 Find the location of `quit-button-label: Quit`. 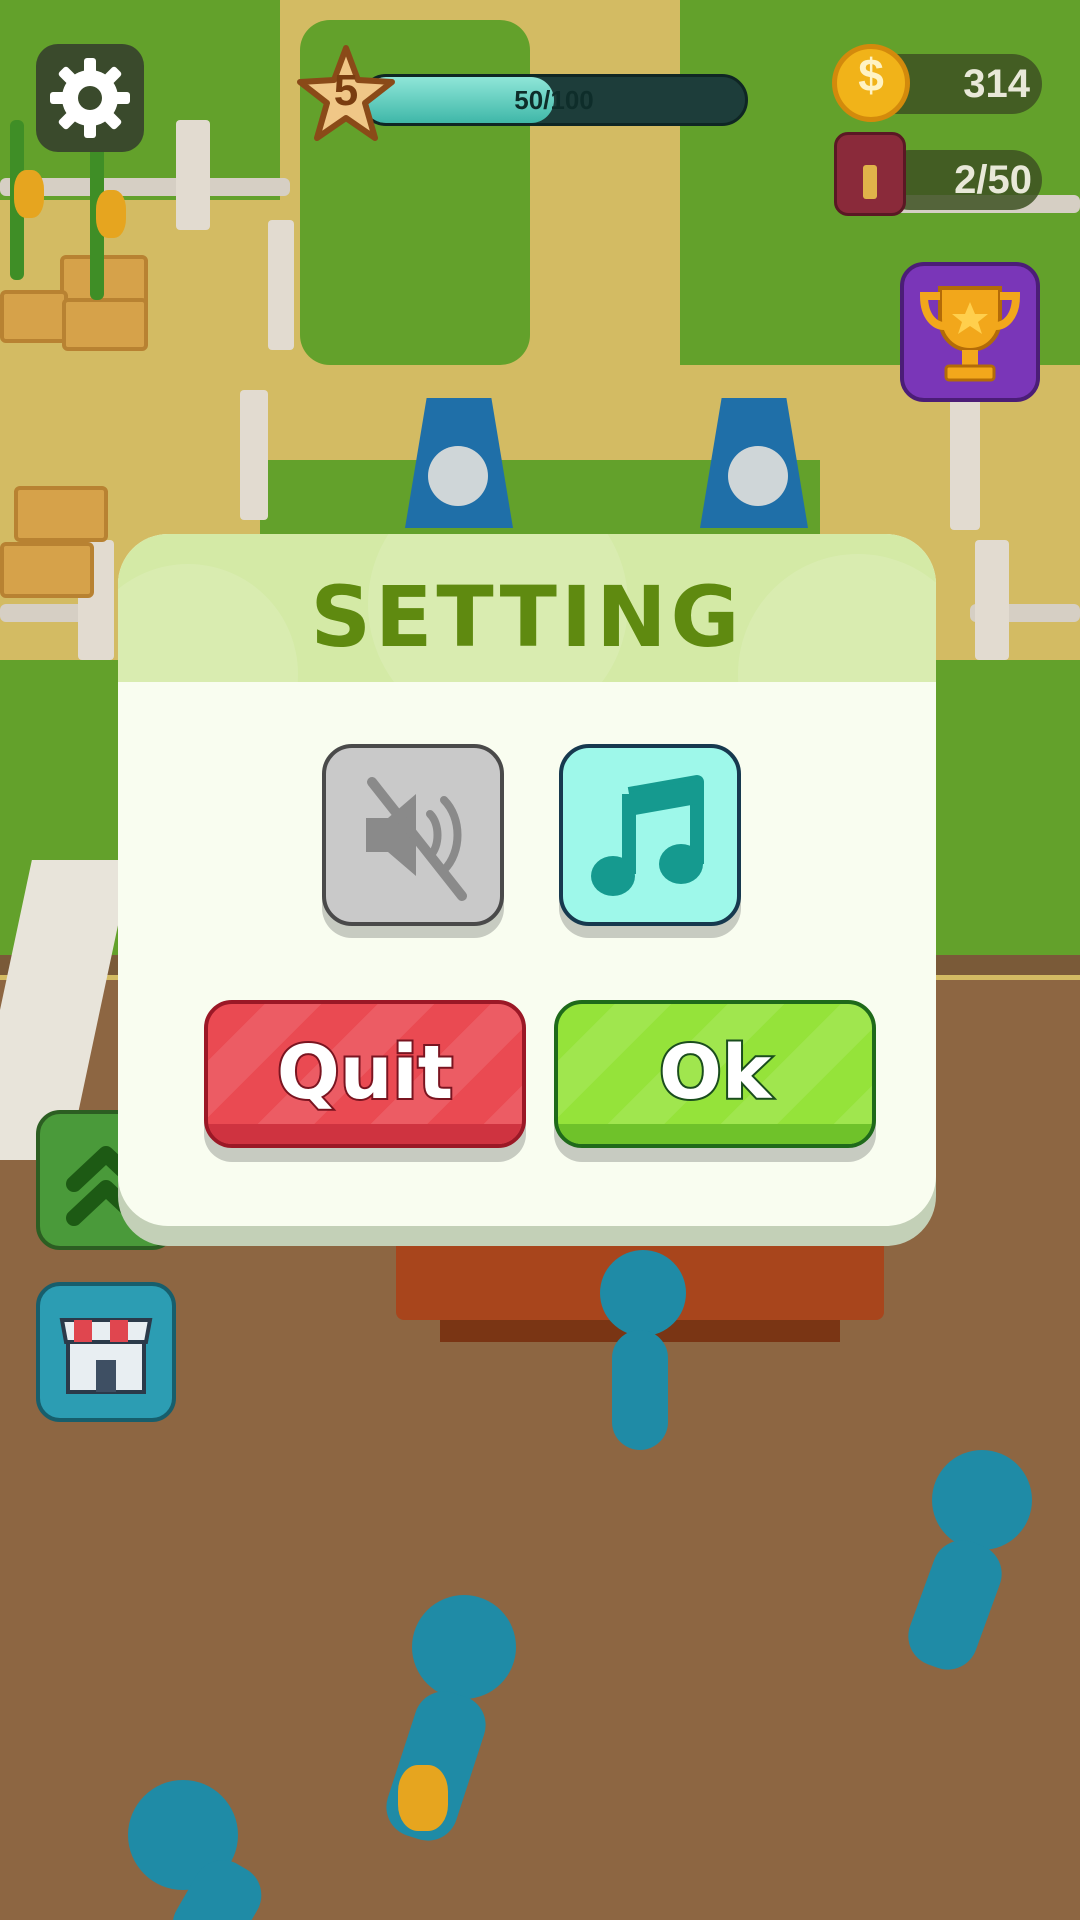

quit-button-label: Quit is located at coordinates (365, 1073).